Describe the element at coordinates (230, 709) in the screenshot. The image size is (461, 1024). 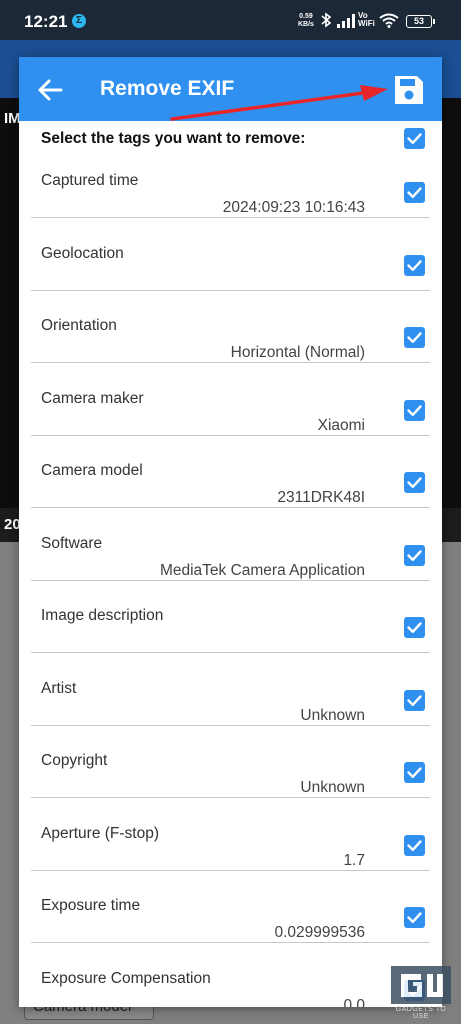
I see `tag-row: Artist Unknown` at that location.